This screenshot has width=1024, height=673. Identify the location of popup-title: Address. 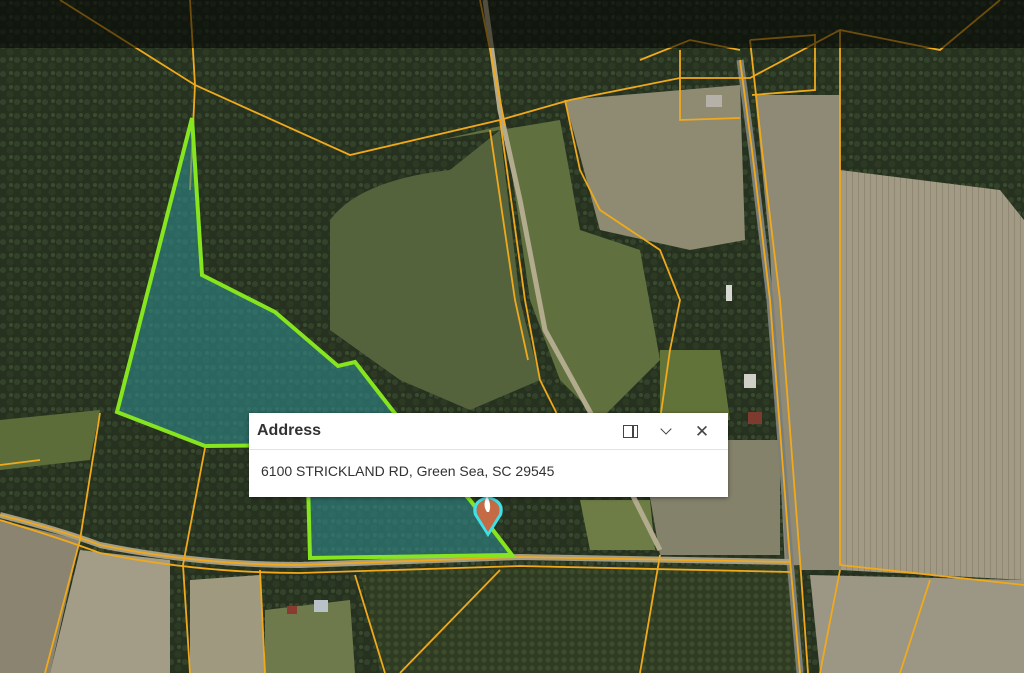
(289, 430).